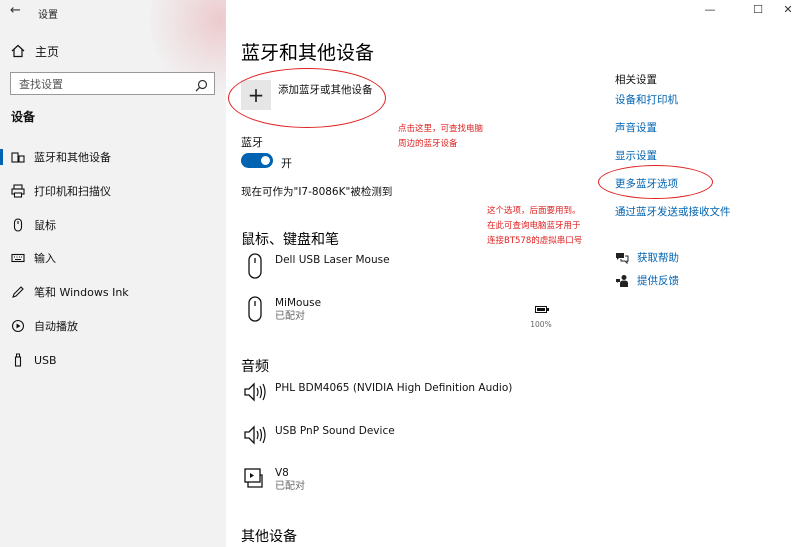  I want to click on device-name: V8, so click(282, 473).